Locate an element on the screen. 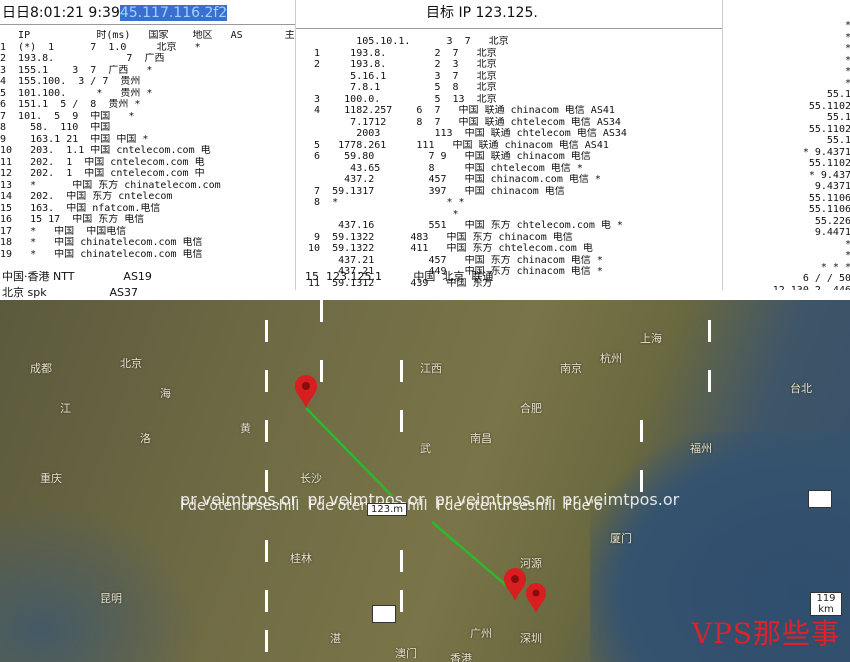  hop-row: 8 * * * is located at coordinates (380, 202).